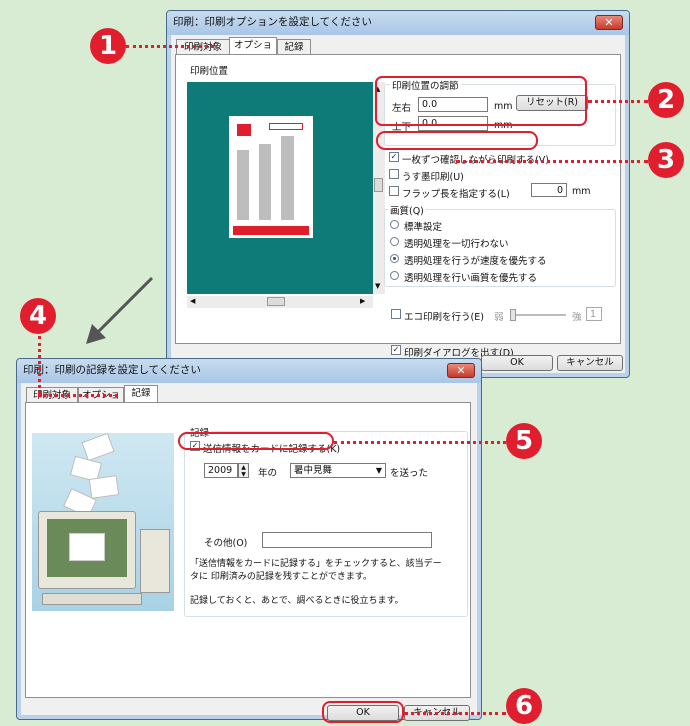 The width and height of the screenshot is (690, 726). What do you see at coordinates (456, 194) in the screenshot?
I see `flap-label: フラップ長を指定する(L)` at bounding box center [456, 194].